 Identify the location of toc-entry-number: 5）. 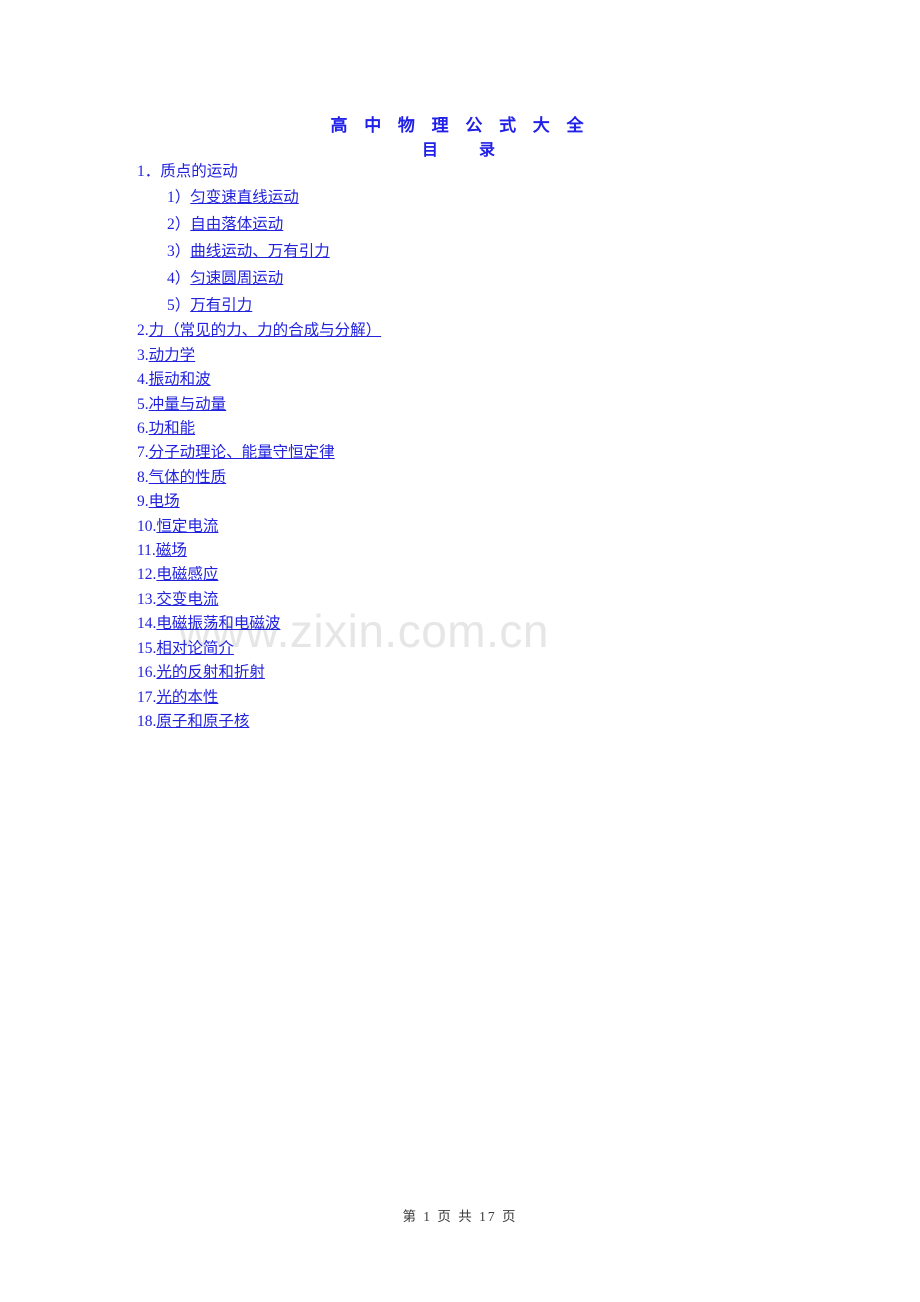
(179, 306).